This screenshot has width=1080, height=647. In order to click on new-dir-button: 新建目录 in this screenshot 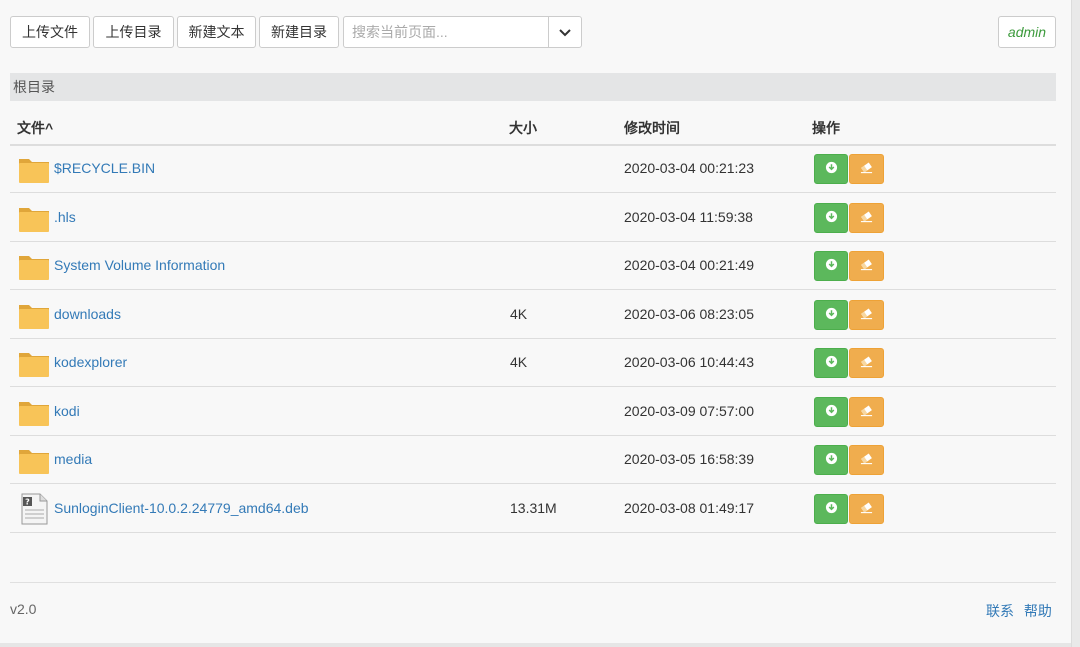, I will do `click(299, 32)`.